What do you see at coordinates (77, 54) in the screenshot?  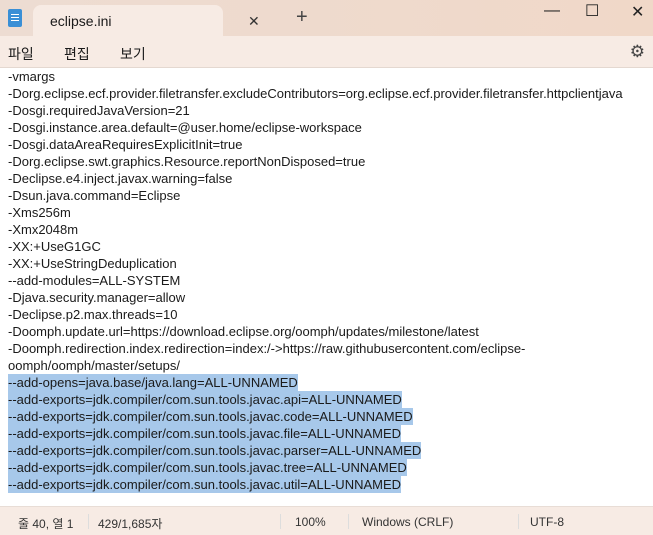 I see `menu-edit: 편집` at bounding box center [77, 54].